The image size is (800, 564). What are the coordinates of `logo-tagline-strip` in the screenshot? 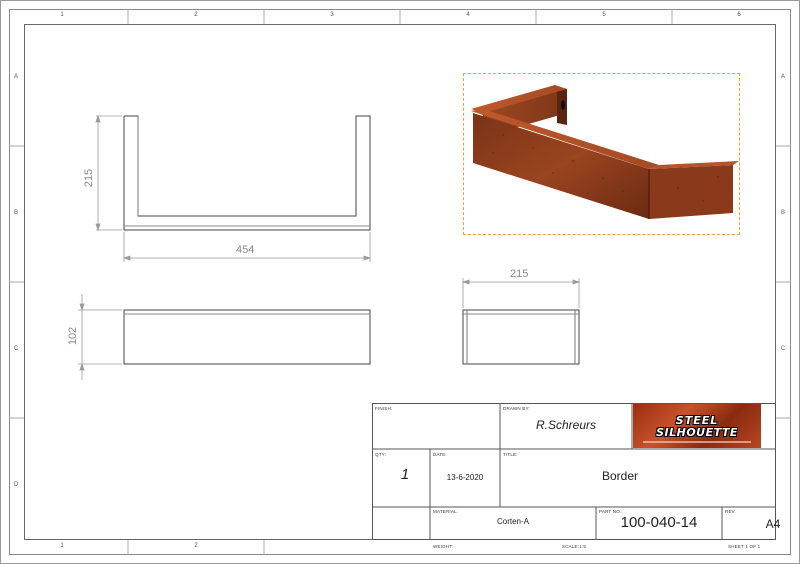 It's located at (697, 442).